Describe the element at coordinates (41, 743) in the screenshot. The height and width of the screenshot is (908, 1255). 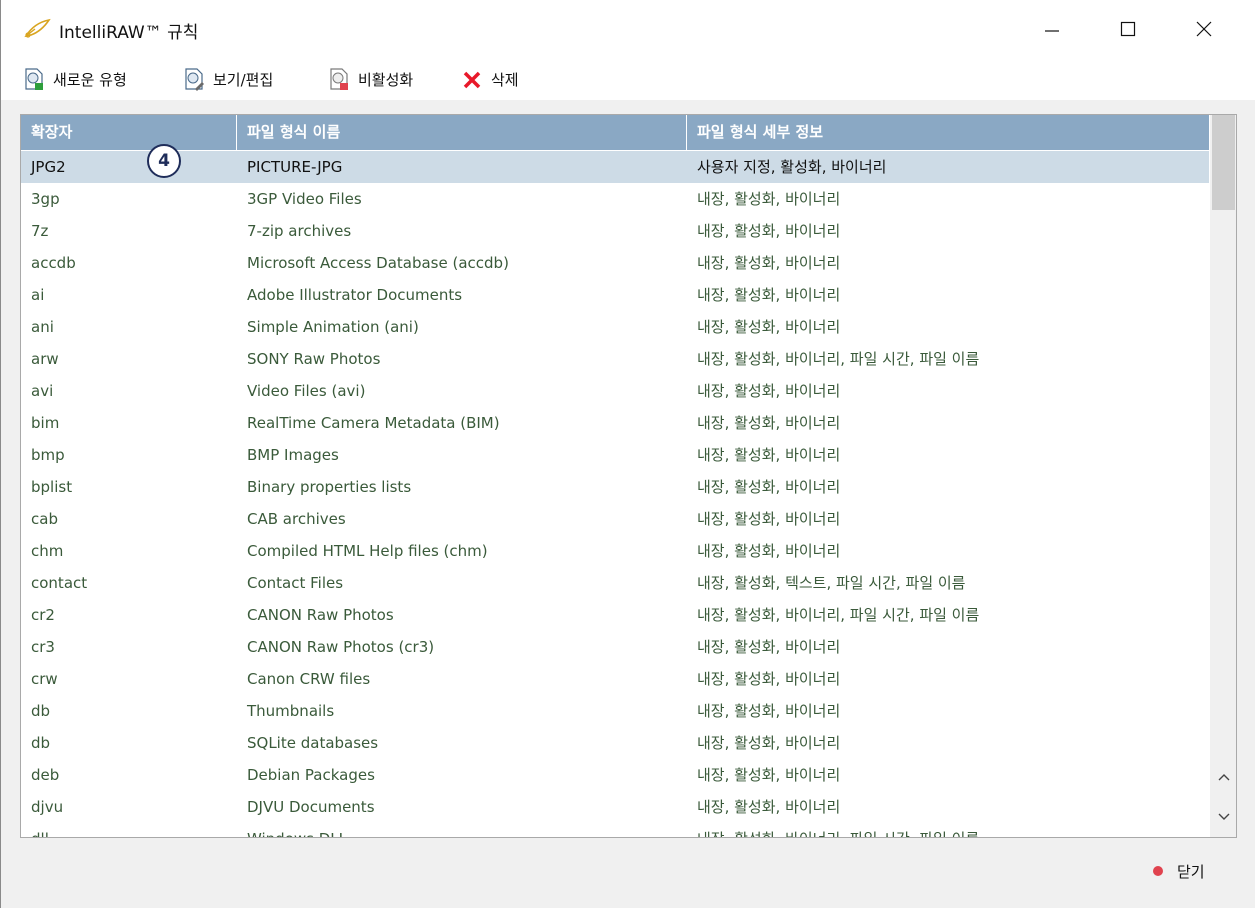
I see `cell-extension: db` at that location.